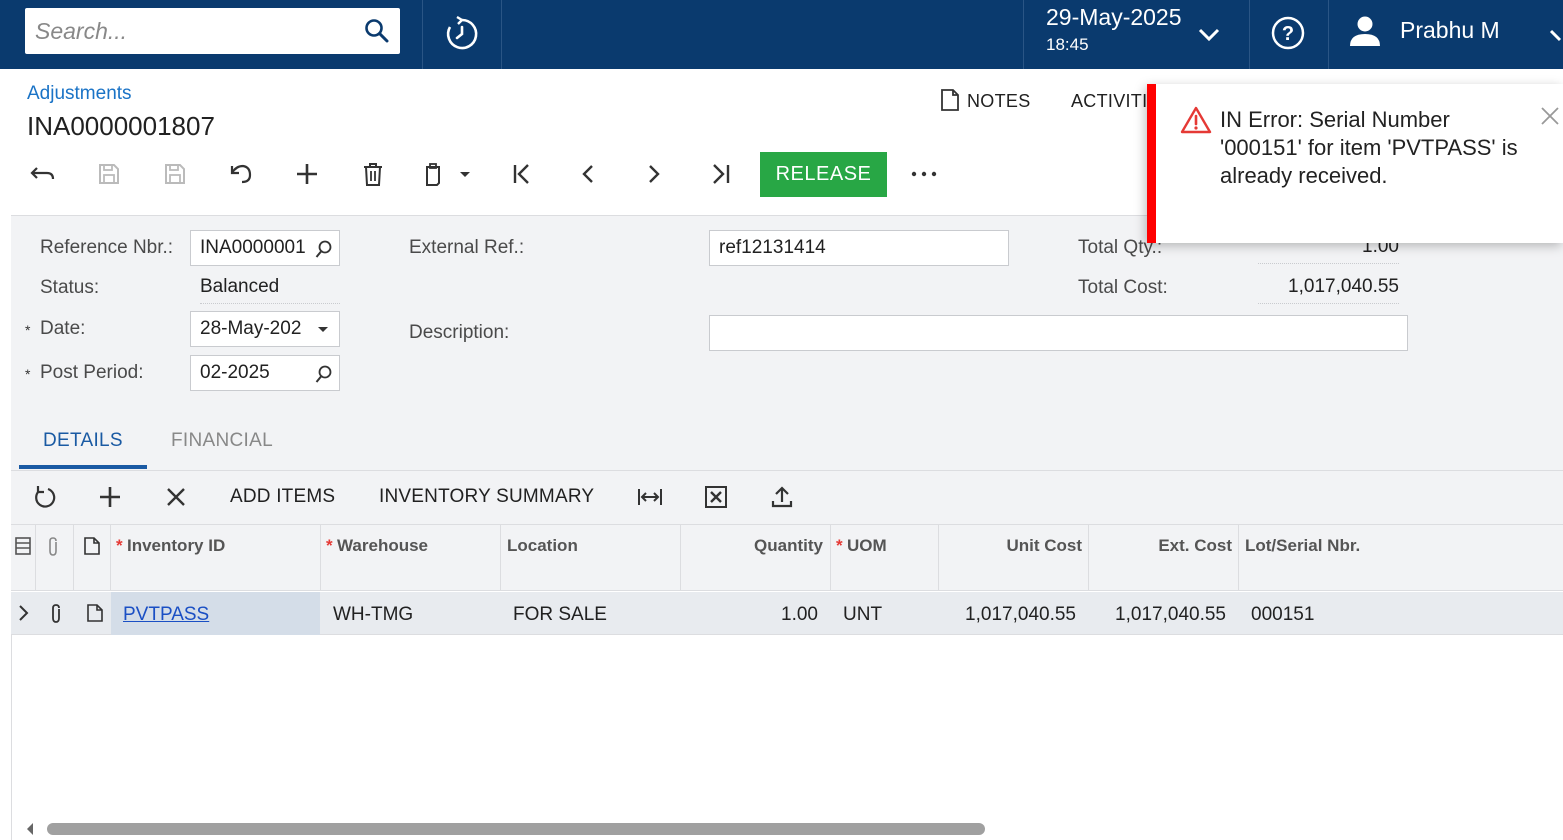  I want to click on notes-button: NOTES, so click(999, 101).